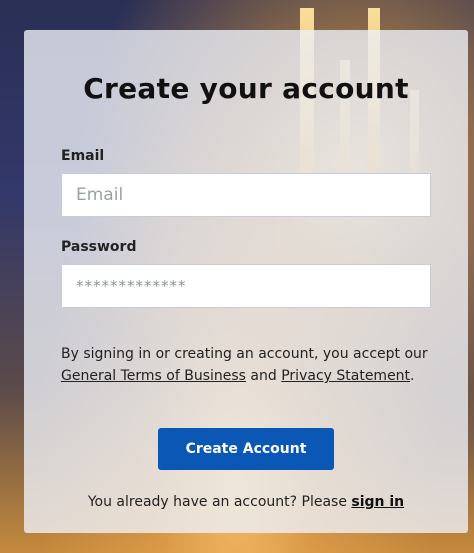 Image resolution: width=474 pixels, height=553 pixels. Describe the element at coordinates (412, 376) in the screenshot. I see `consent-suffix: .` at that location.